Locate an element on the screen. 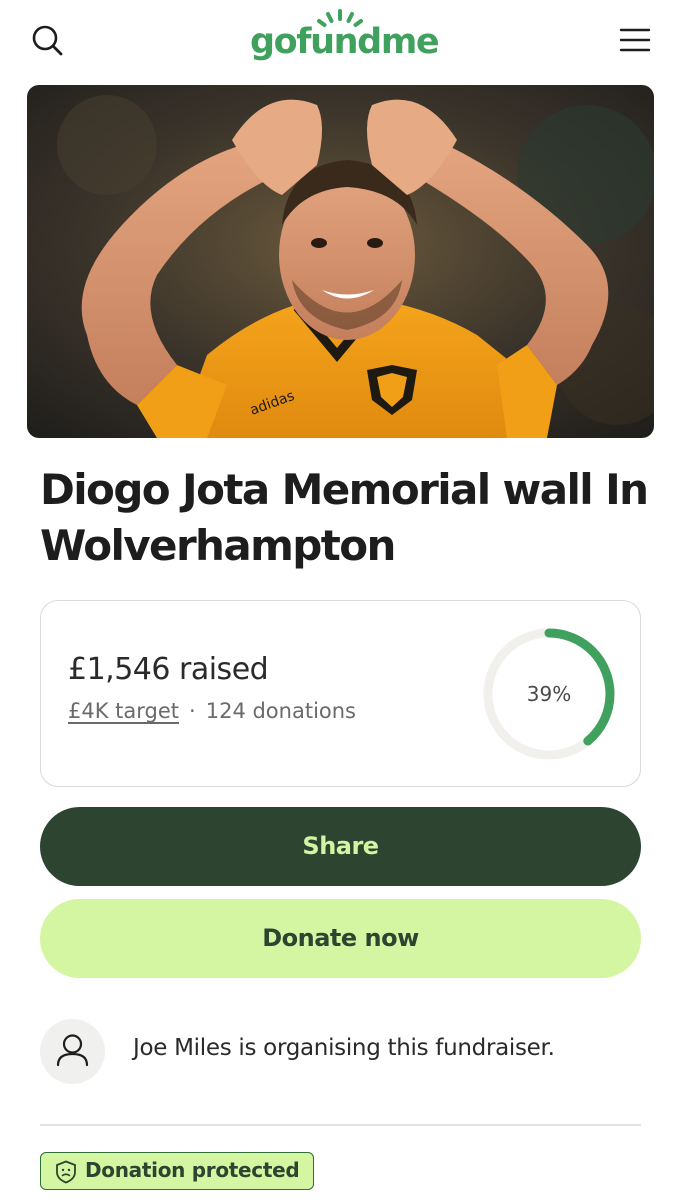 Image resolution: width=681 pixels, height=1200 pixels. search-button is located at coordinates (47, 41).